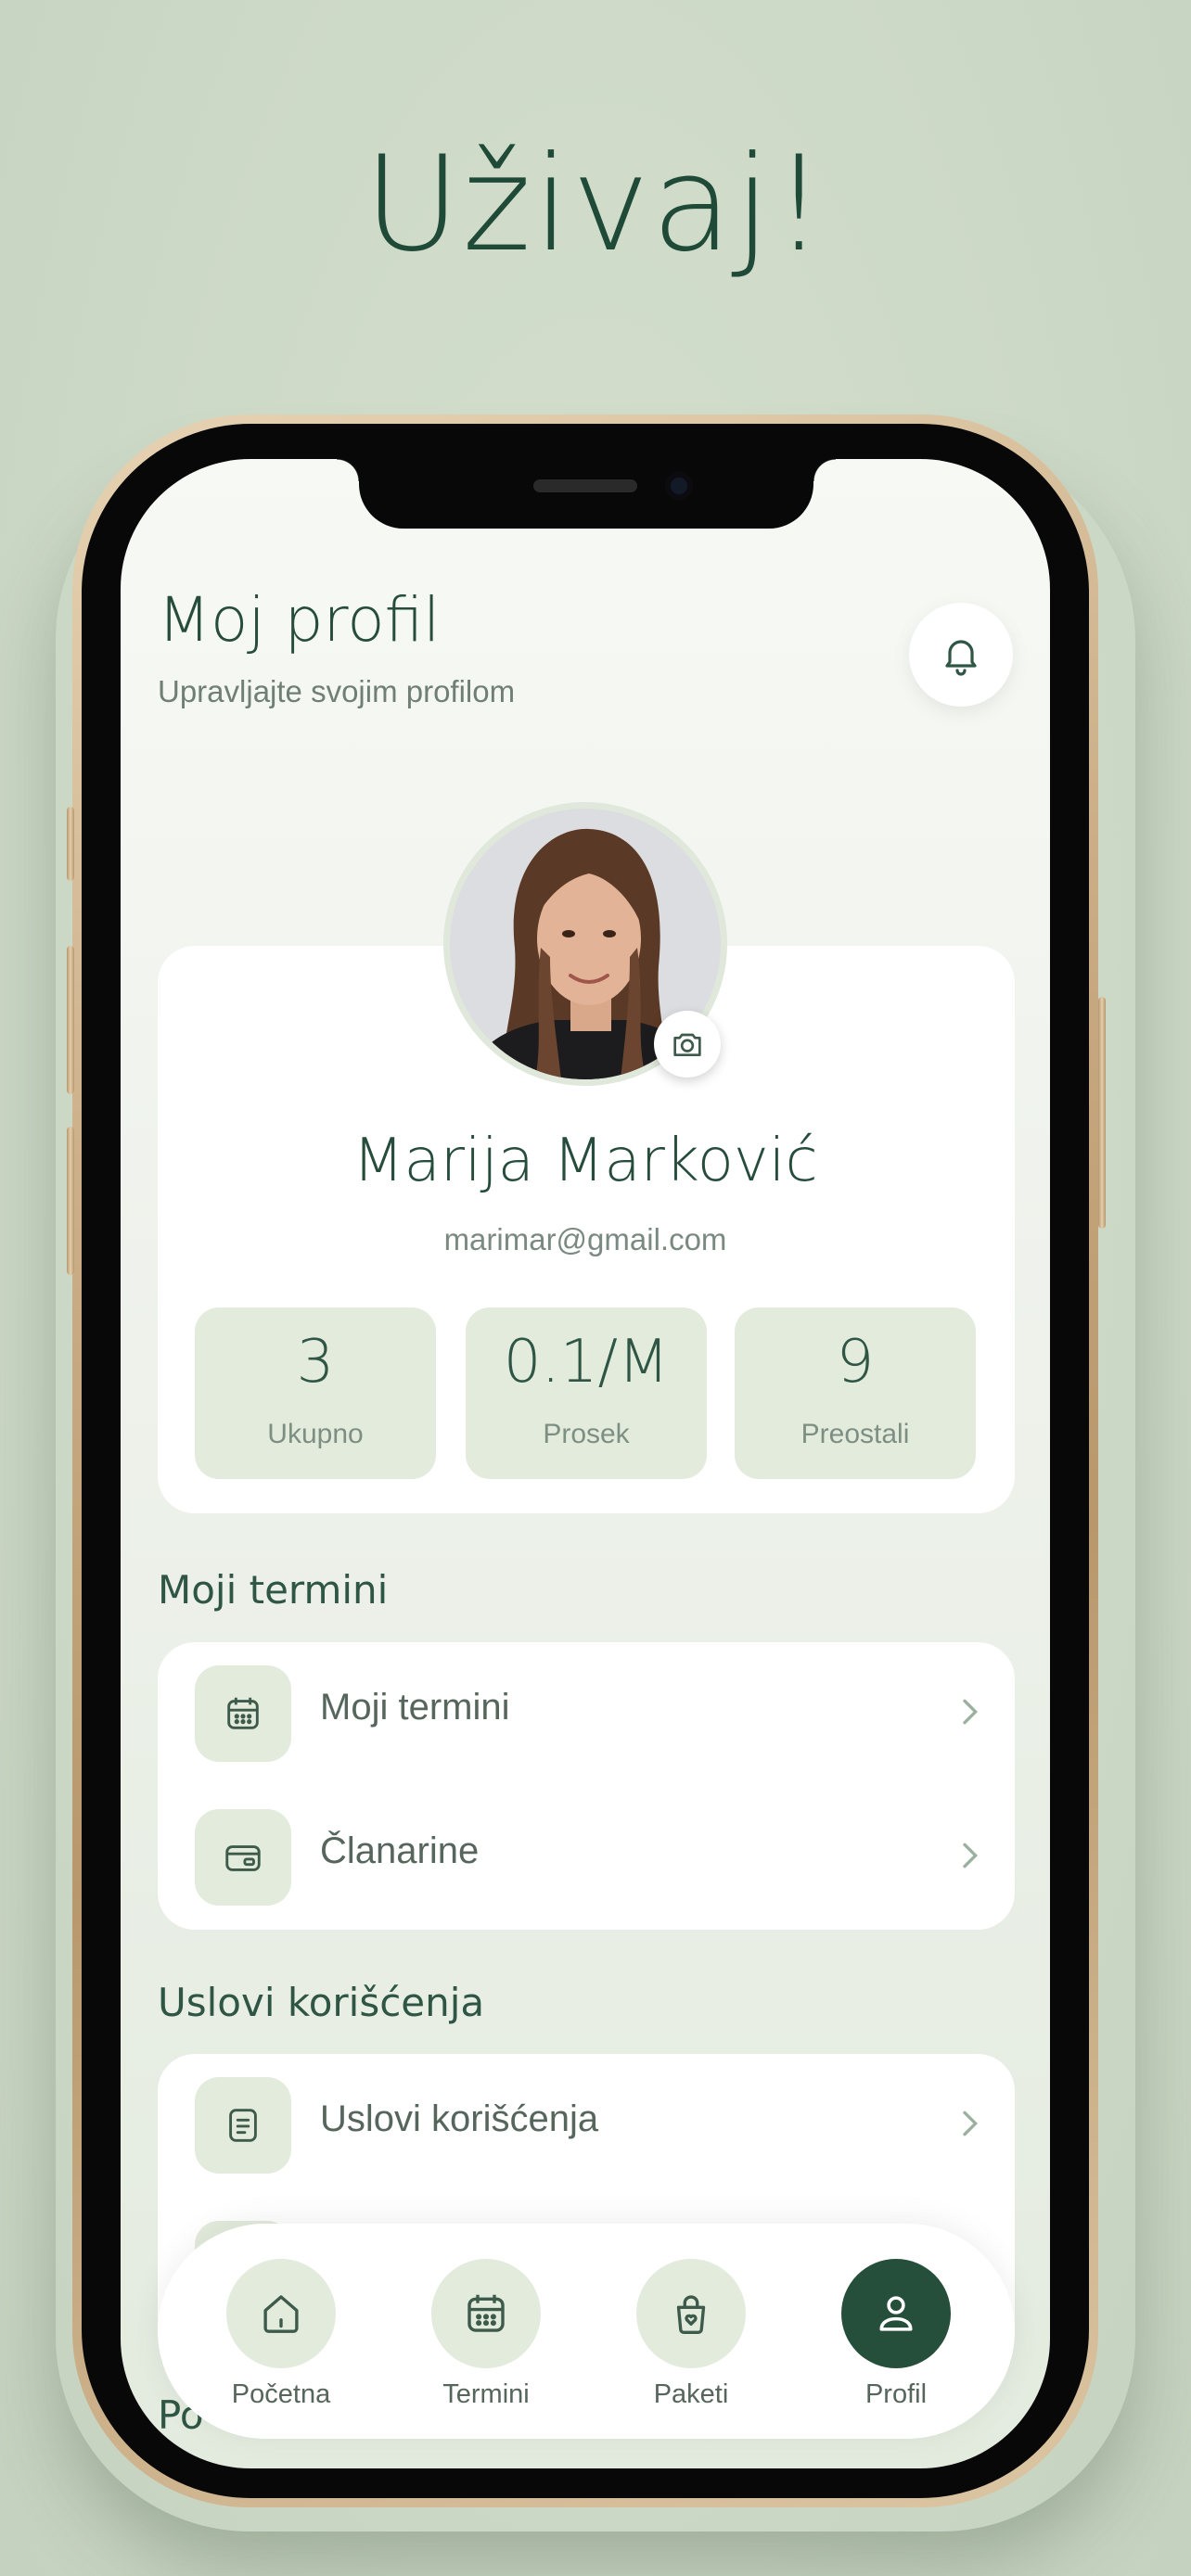 Image resolution: width=1191 pixels, height=2576 pixels. I want to click on bag-icon, so click(691, 2314).